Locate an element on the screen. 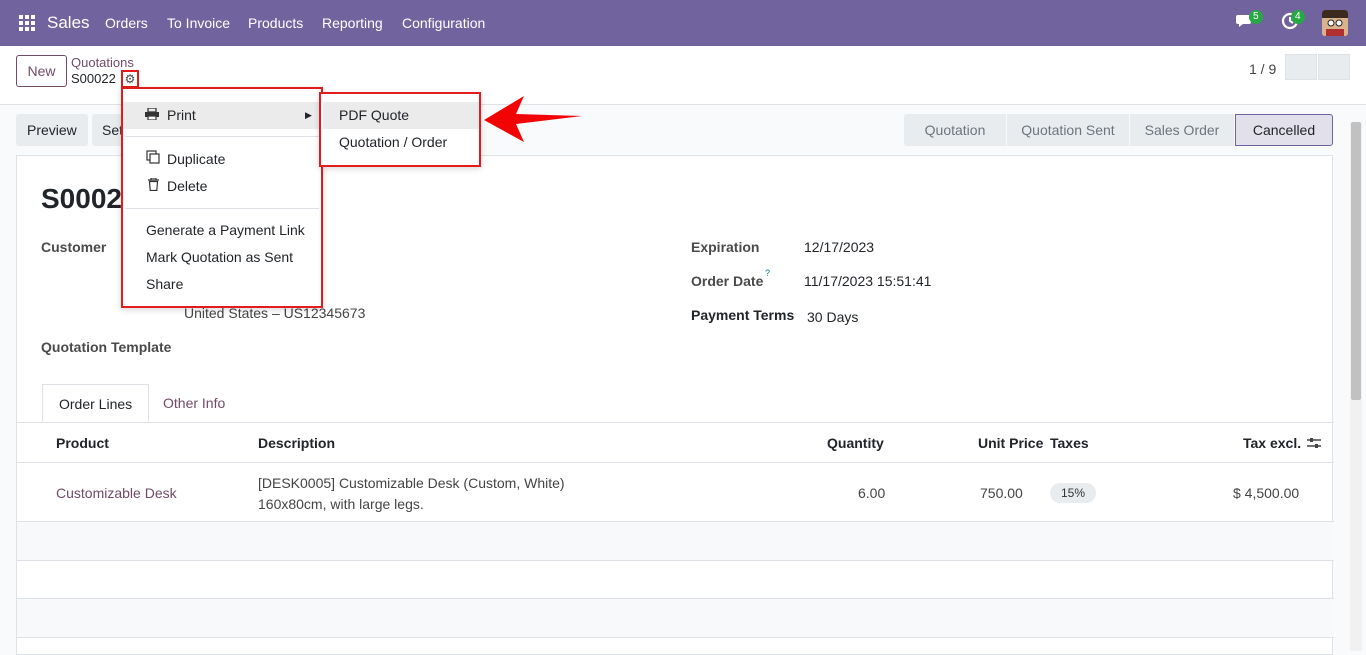 Image resolution: width=1366 pixels, height=655 pixels. printer-icon is located at coordinates (152, 115).